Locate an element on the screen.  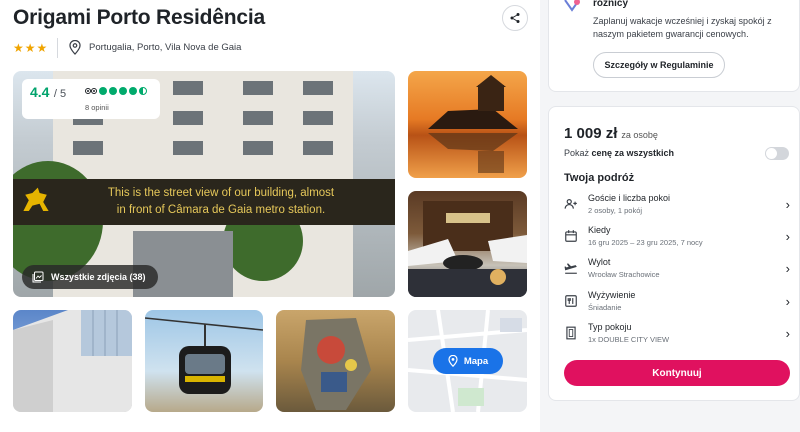
row-room-type-label: Typ pokoju is located at coordinates (610, 327).